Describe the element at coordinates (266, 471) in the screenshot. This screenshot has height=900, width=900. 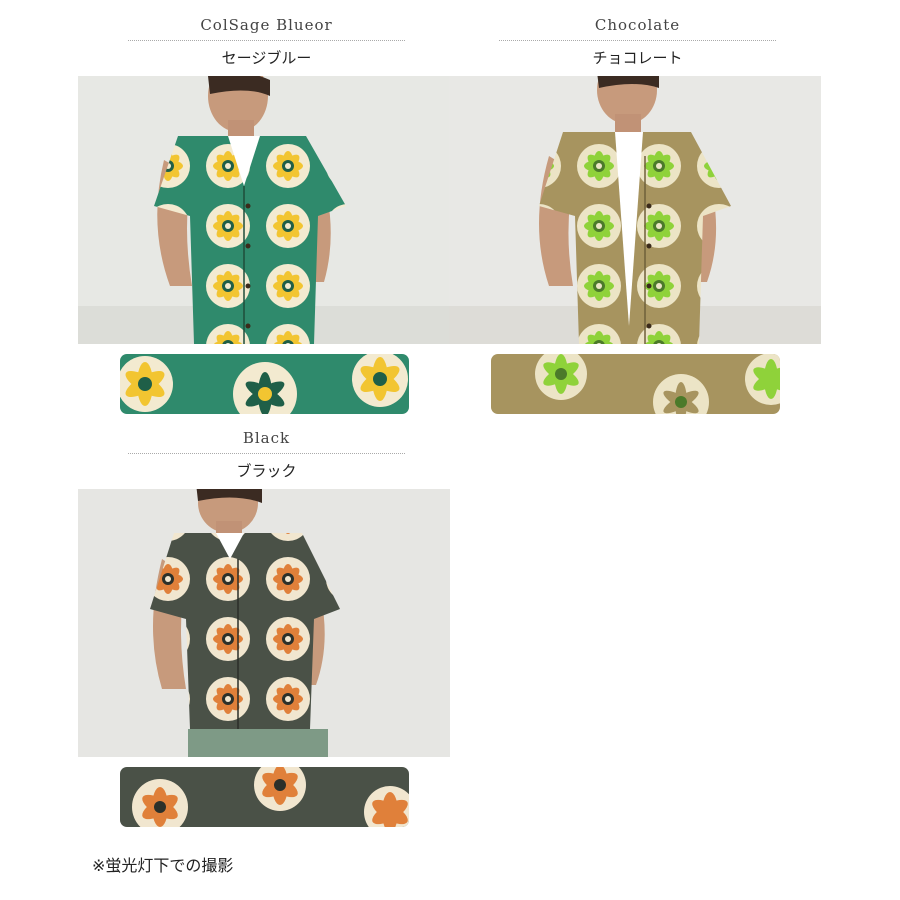
I see `variant-name-japanese: ブラック` at that location.